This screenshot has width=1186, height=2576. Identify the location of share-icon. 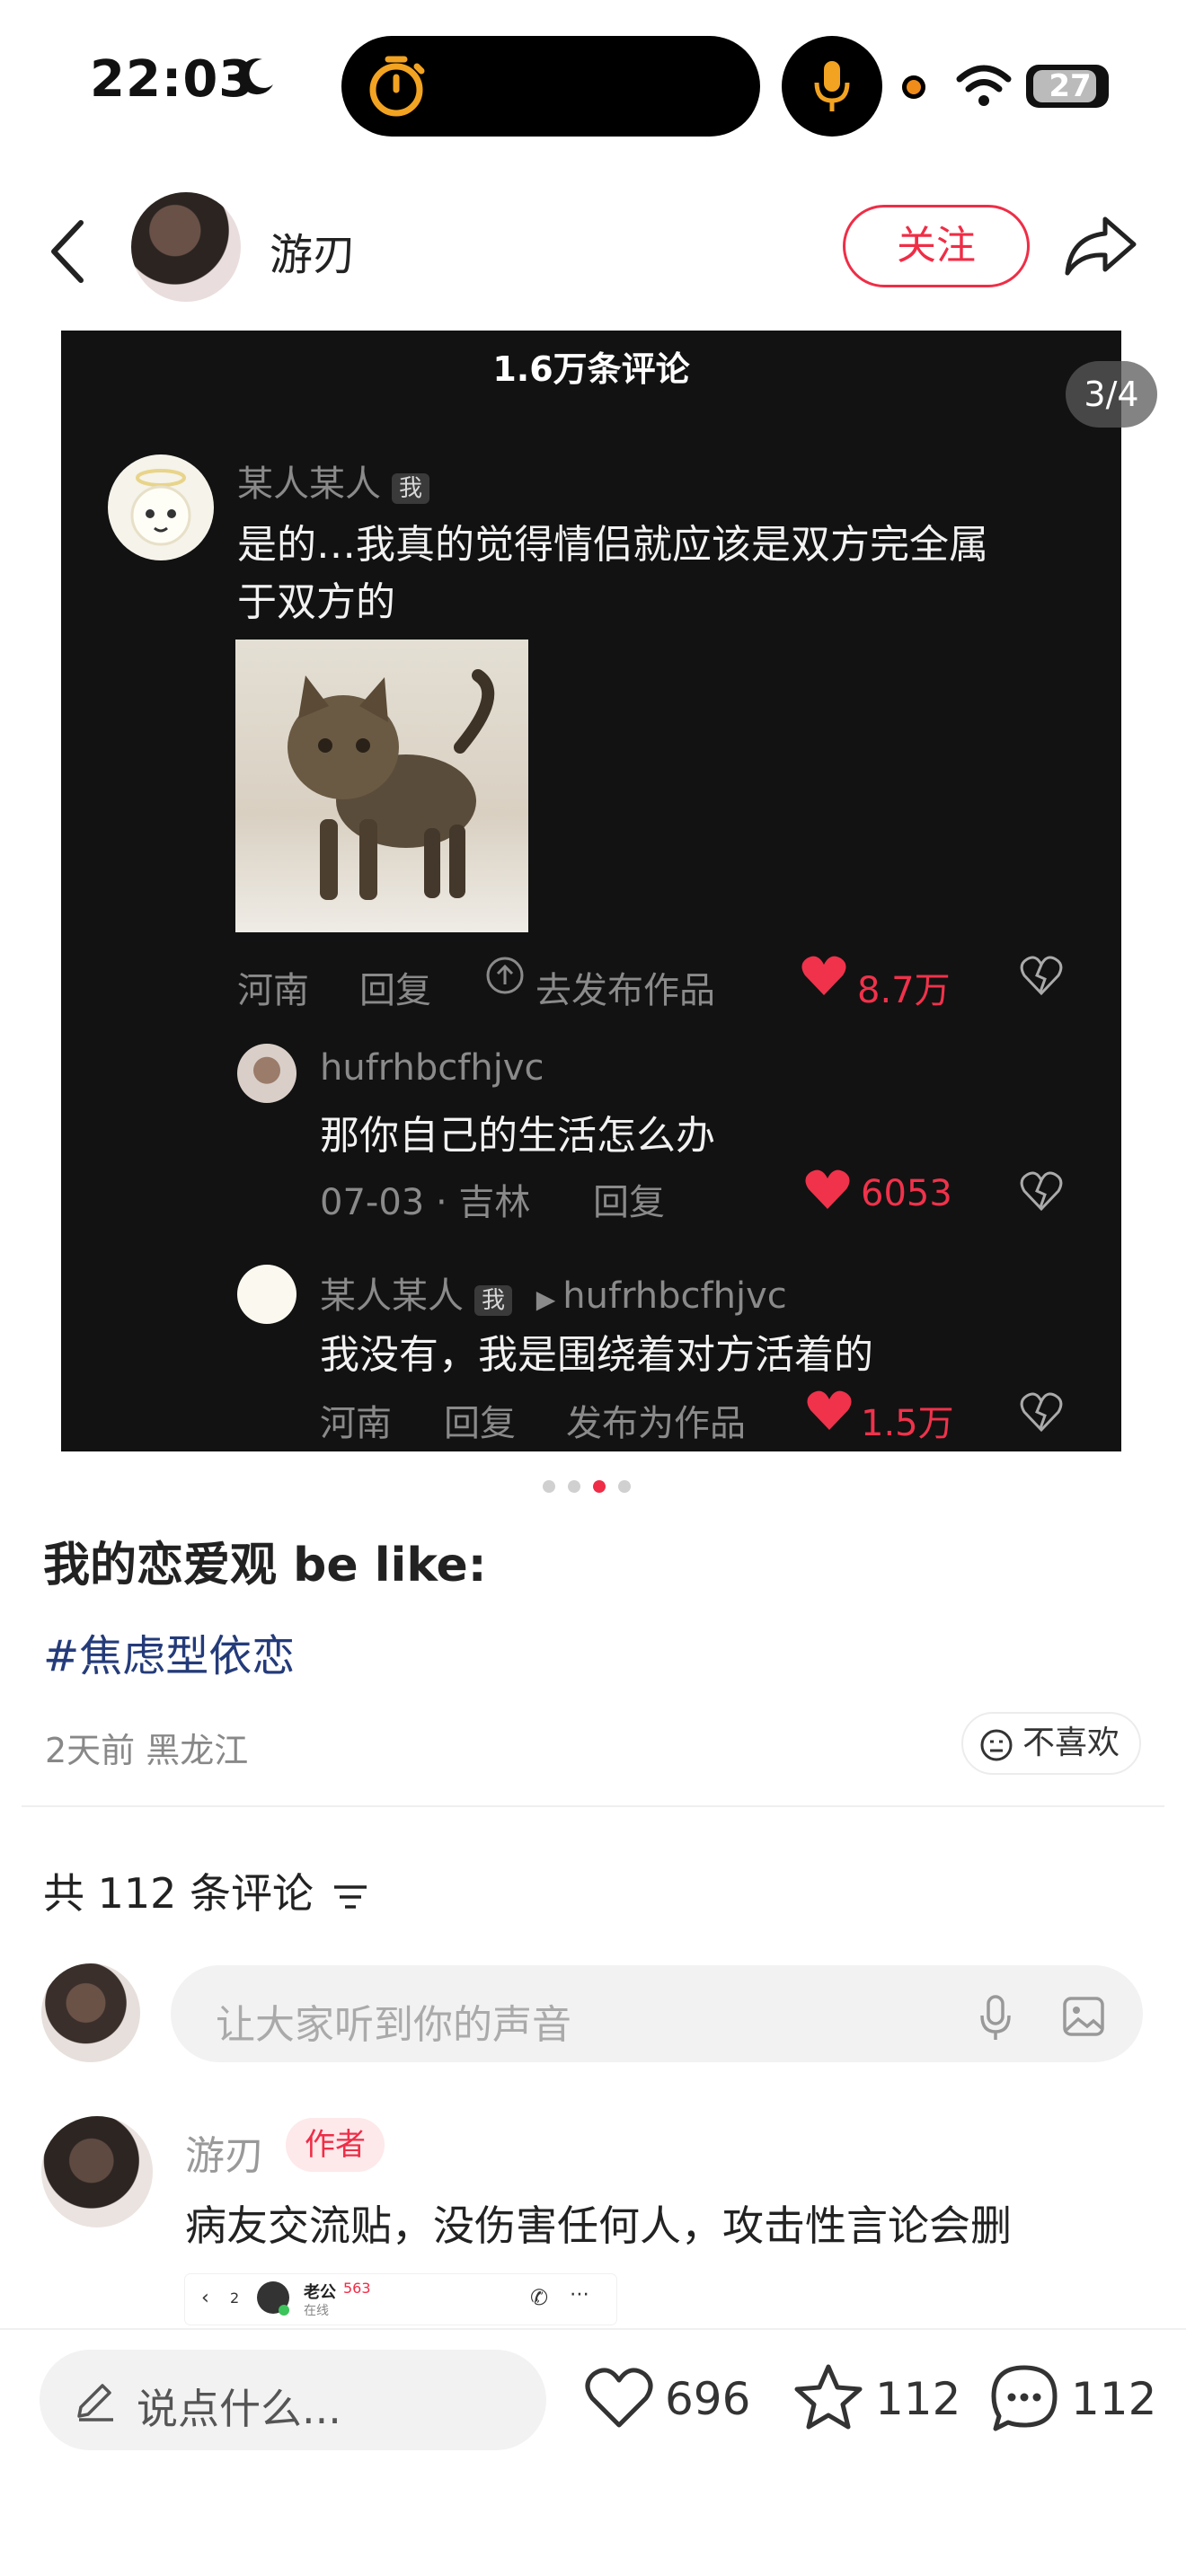
(1099, 246).